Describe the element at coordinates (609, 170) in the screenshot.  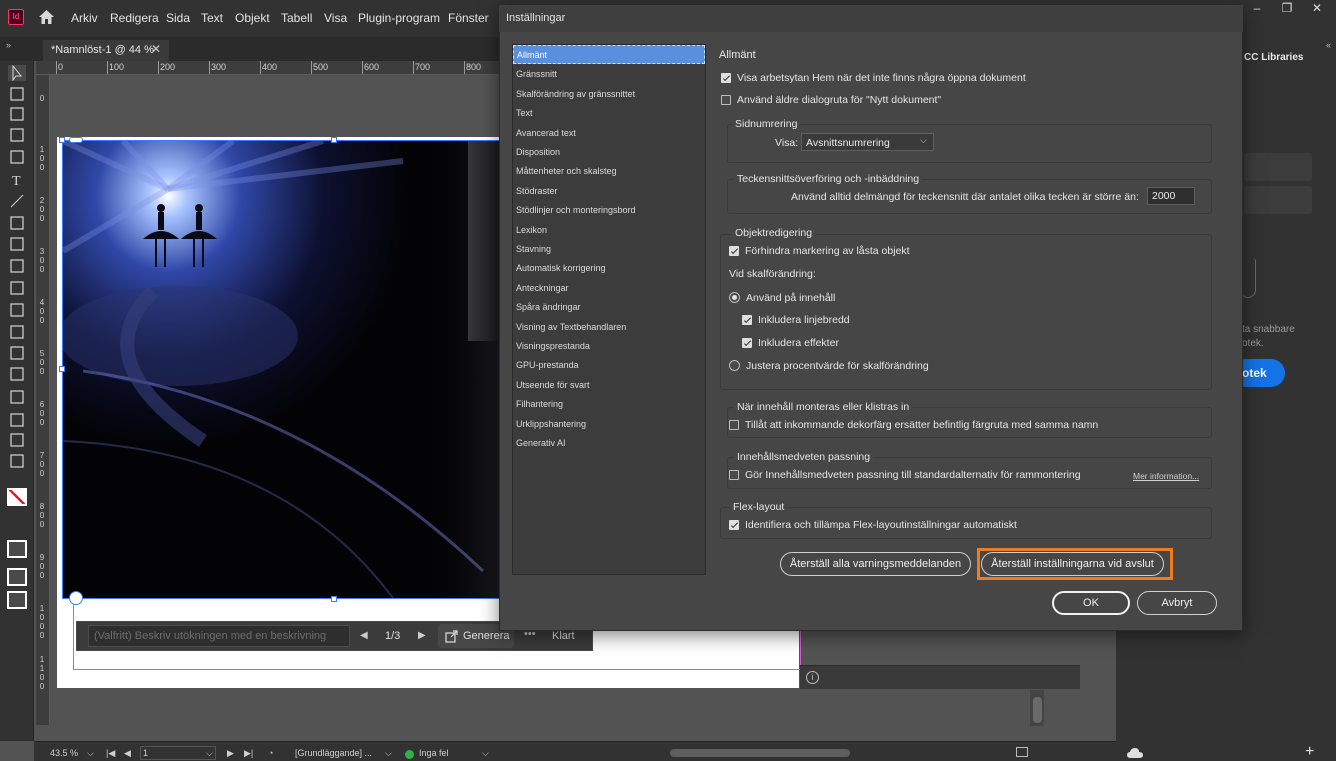
I see `category-item: Måttenheter och skalsteg` at that location.